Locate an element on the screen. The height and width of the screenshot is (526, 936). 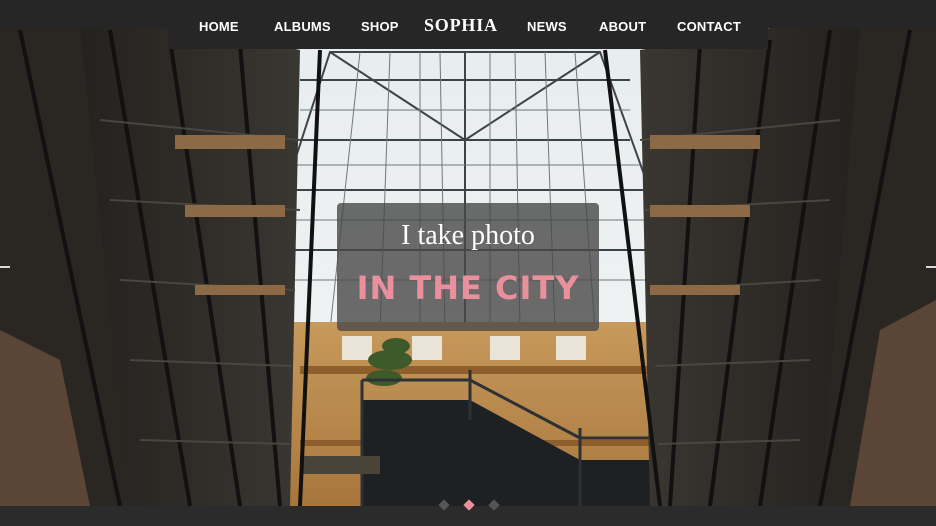
arrow-right-icon is located at coordinates (929, 267).